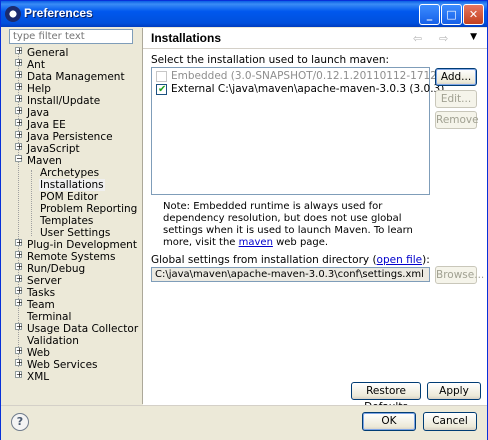 This screenshot has height=440, width=488. Describe the element at coordinates (39, 89) in the screenshot. I see `tree-item-label: Help` at that location.